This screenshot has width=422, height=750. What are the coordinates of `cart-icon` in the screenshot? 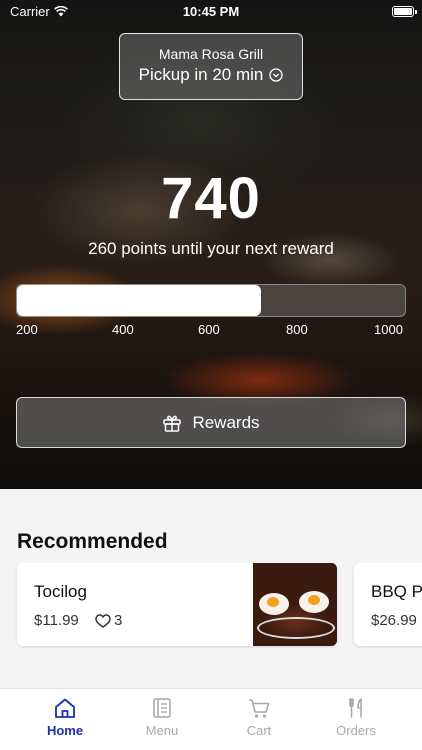 It's located at (259, 708).